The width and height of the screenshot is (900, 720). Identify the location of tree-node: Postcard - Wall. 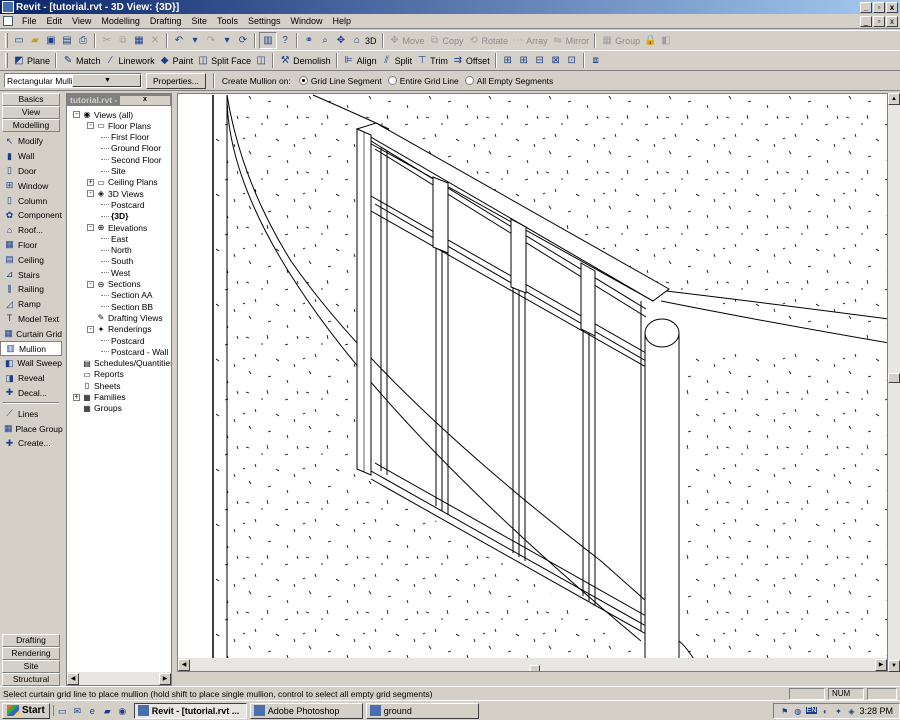
(134, 351).